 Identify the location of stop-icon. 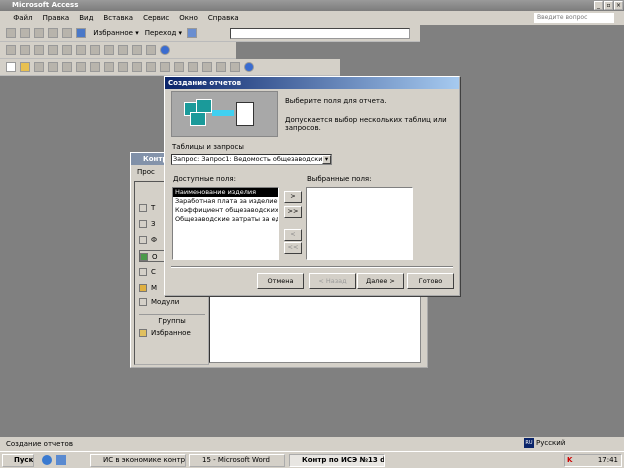
(39, 33).